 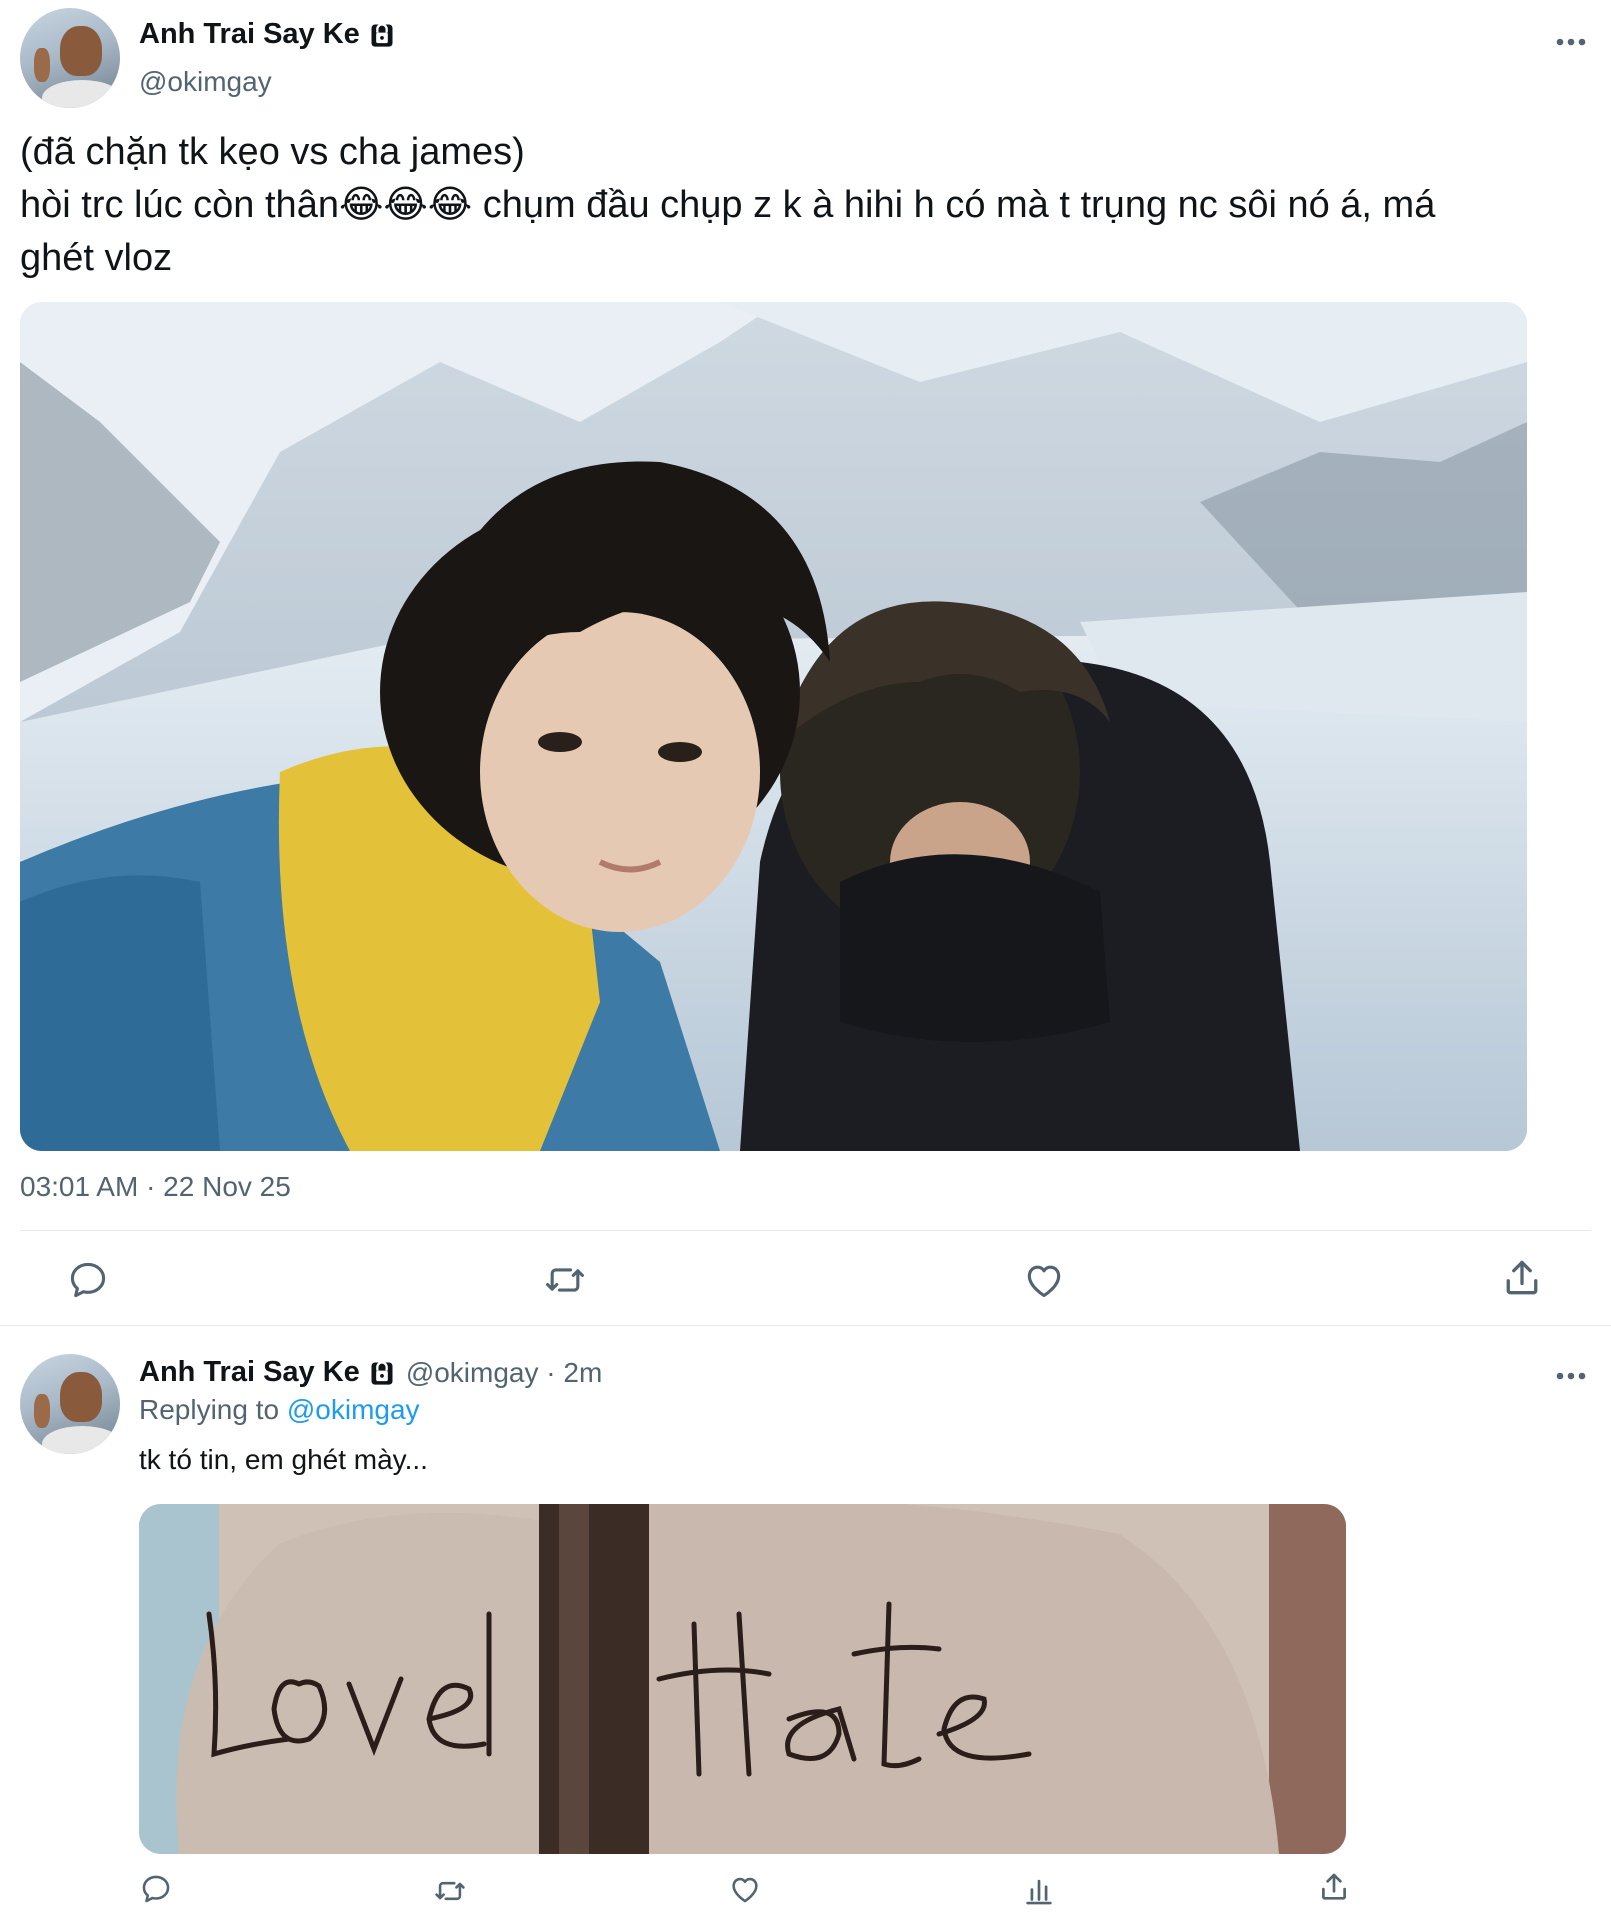 I want to click on photo-illustration, so click(x=742, y=1679).